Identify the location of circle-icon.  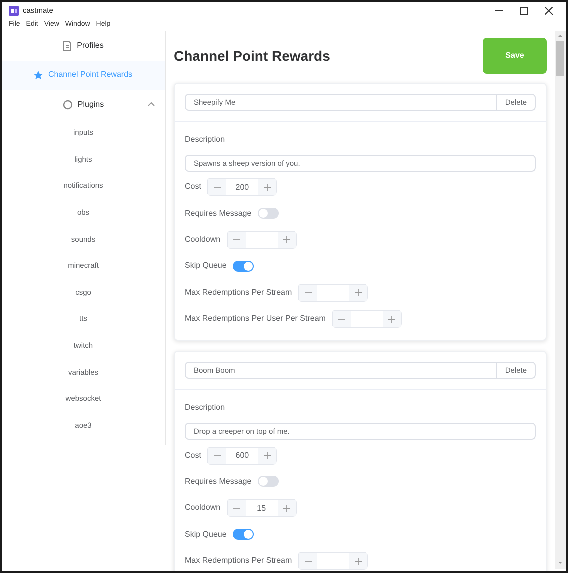
(67, 105).